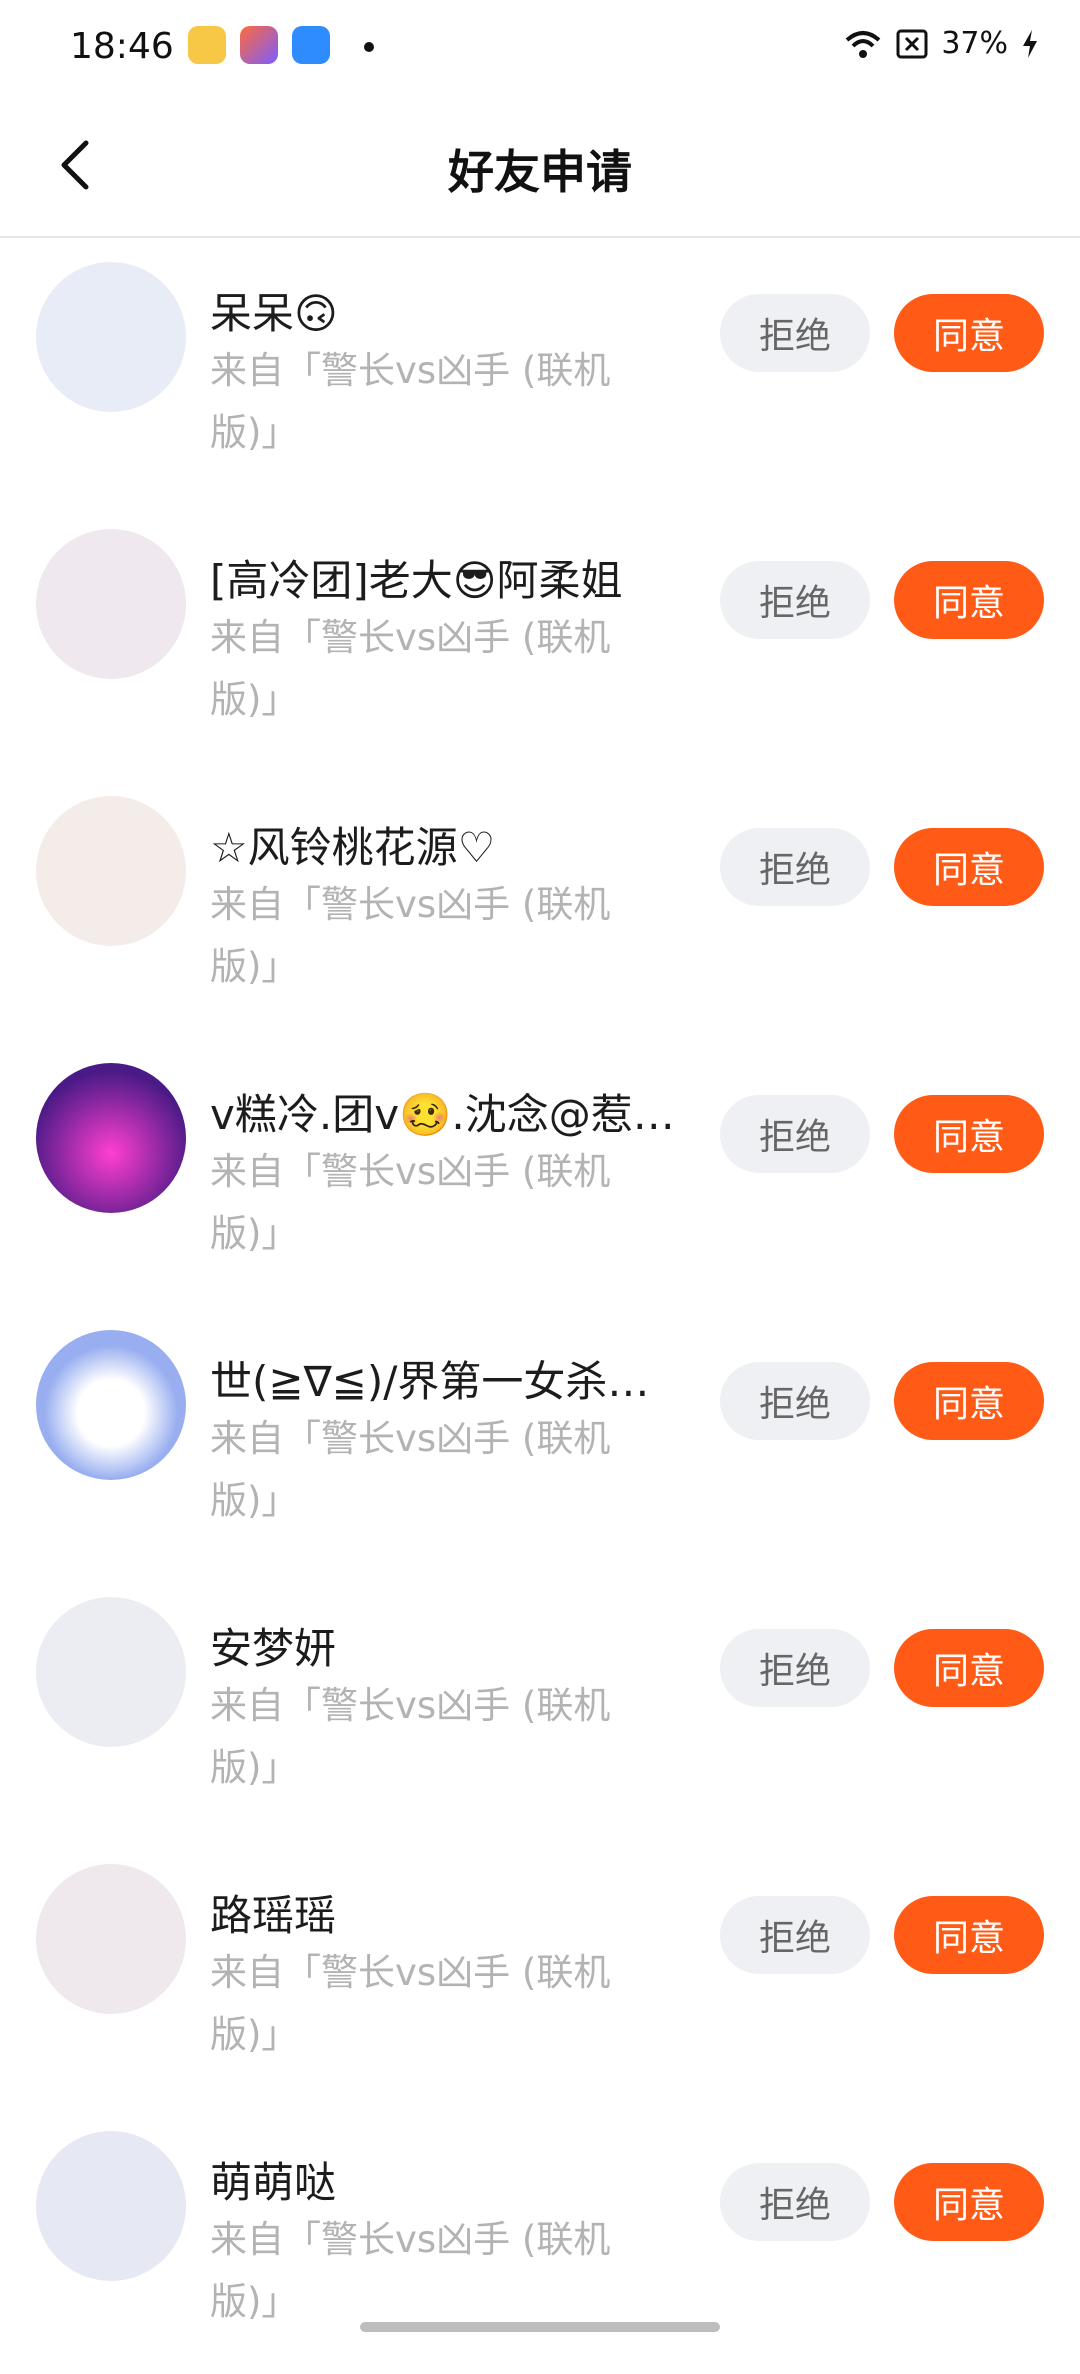 This screenshot has width=1080, height=2374. I want to click on friend-request-row: ☆风铃桃花源♡ 来自「警长vs凶手 (联机版)」 拒绝 同意, so click(540, 905).